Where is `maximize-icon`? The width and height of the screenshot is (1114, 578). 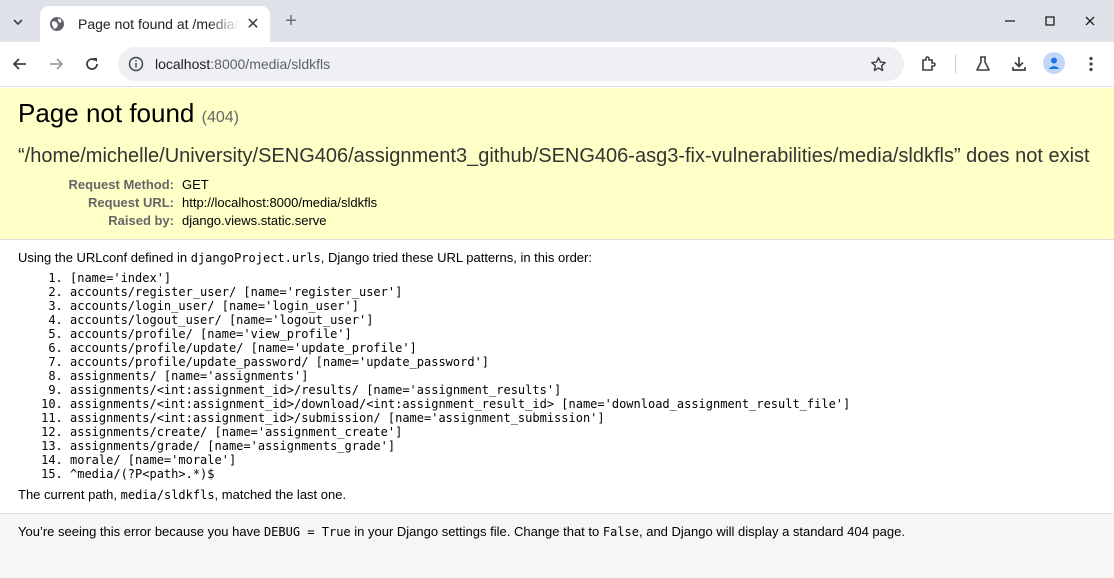
maximize-icon is located at coordinates (1050, 21).